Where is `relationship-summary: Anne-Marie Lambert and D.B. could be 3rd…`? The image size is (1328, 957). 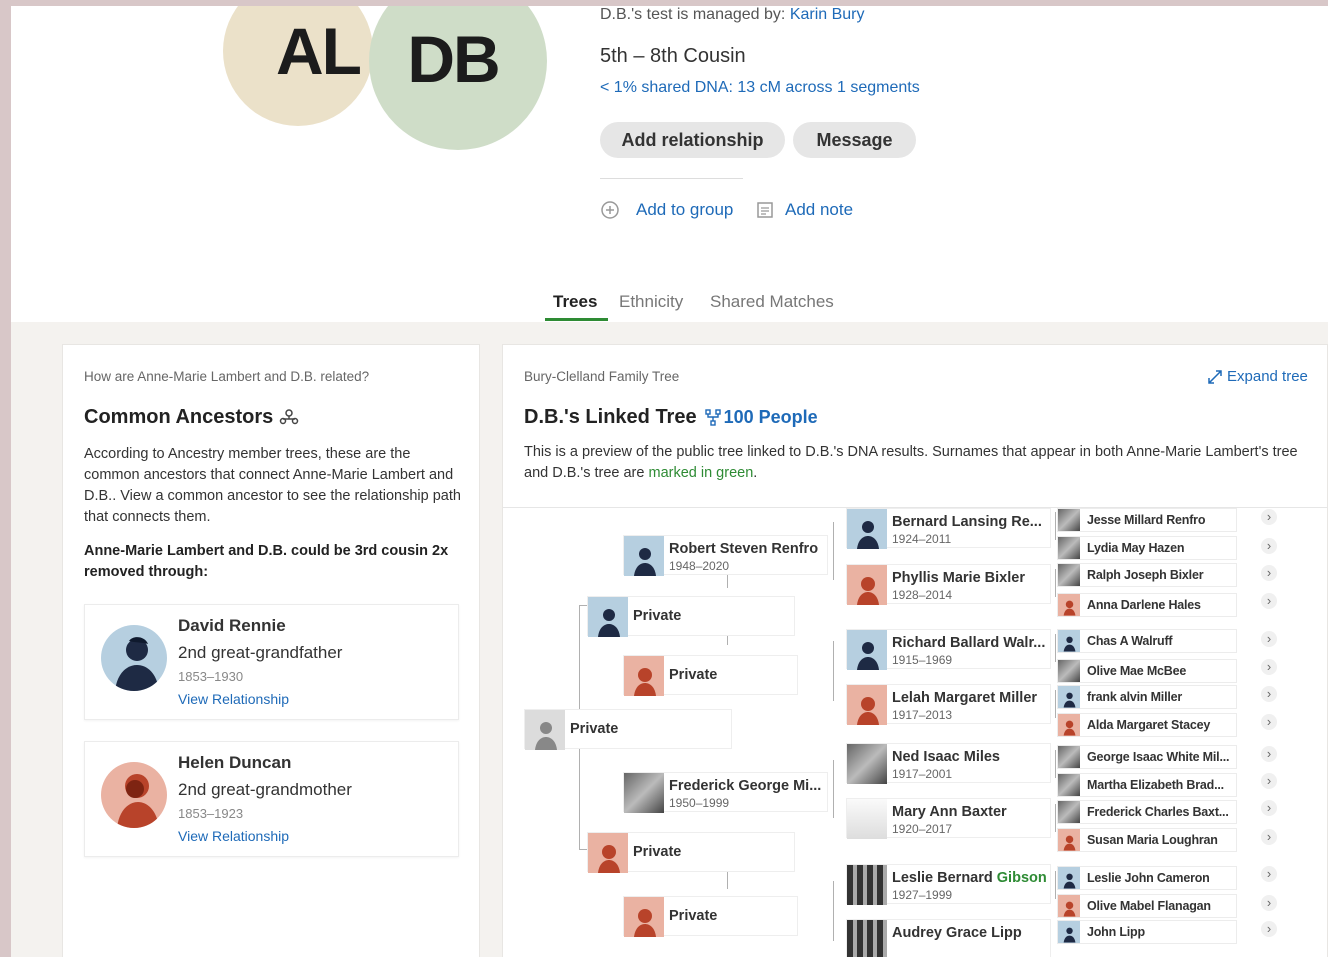 relationship-summary: Anne-Marie Lambert and D.B. could be 3rd… is located at coordinates (266, 561).